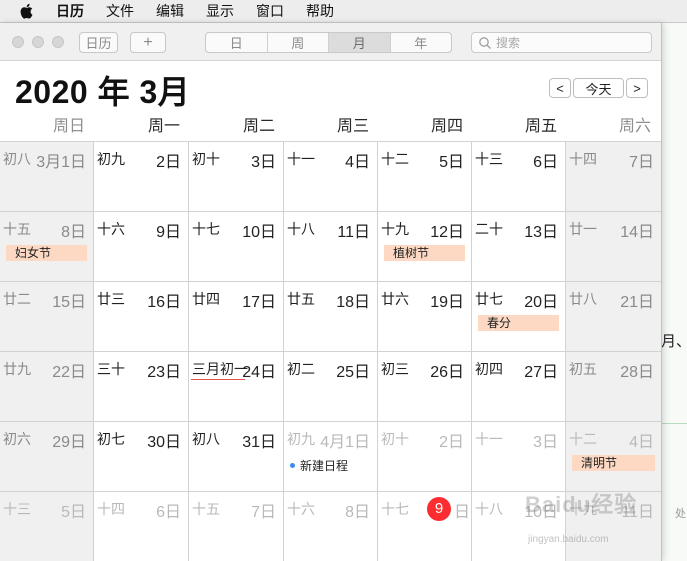 The height and width of the screenshot is (561, 687). I want to click on month-start-underline, so click(218, 379).